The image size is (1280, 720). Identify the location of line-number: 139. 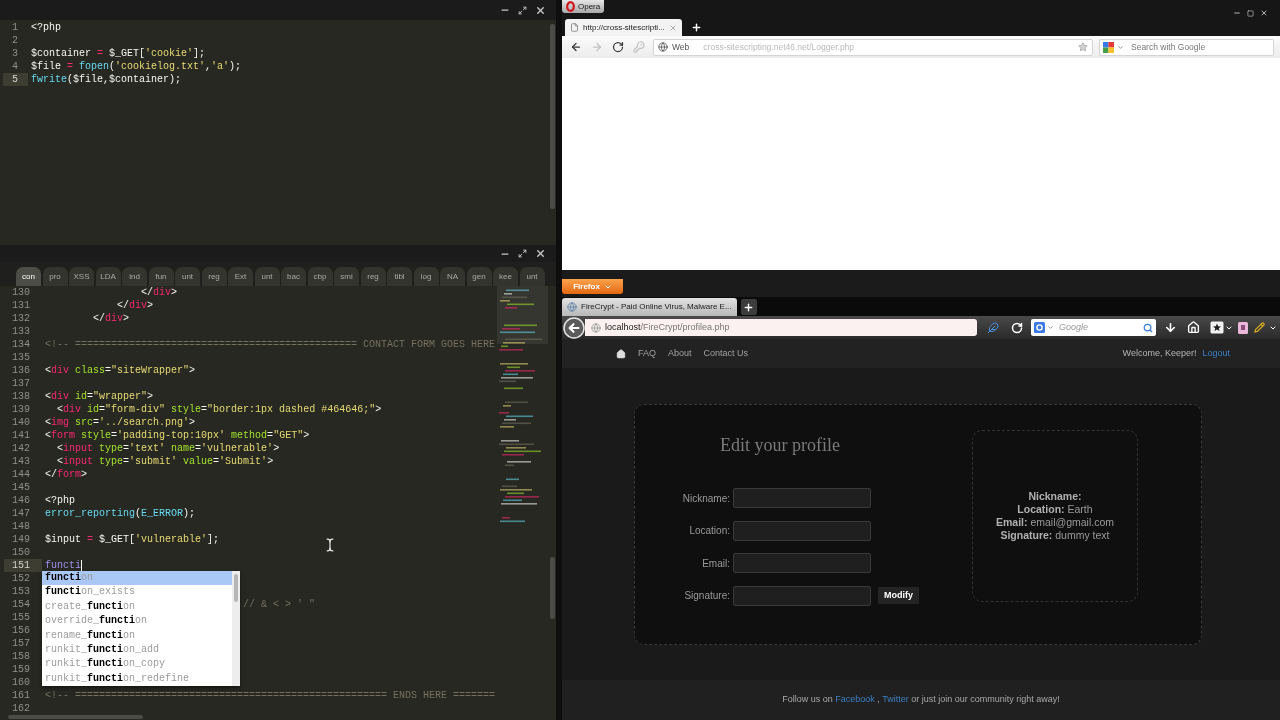
(21, 409).